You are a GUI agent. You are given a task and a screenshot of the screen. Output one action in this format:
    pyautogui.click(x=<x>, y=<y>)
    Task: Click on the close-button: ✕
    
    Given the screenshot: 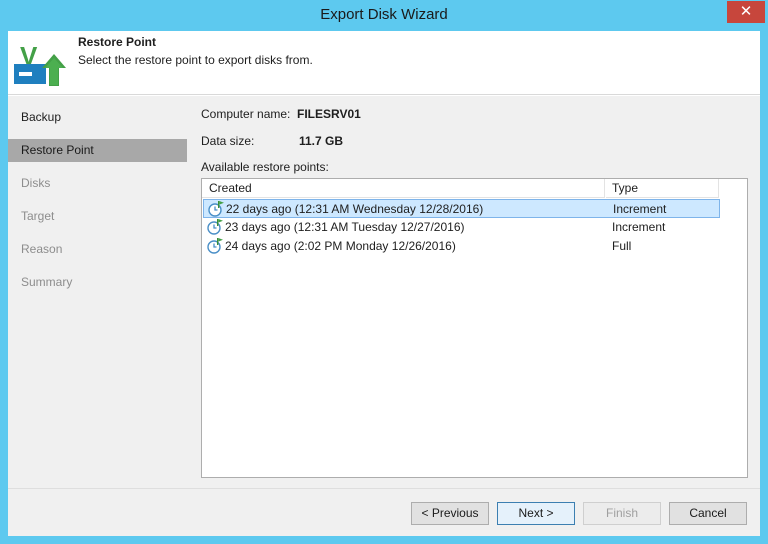 What is the action you would take?
    pyautogui.click(x=746, y=12)
    